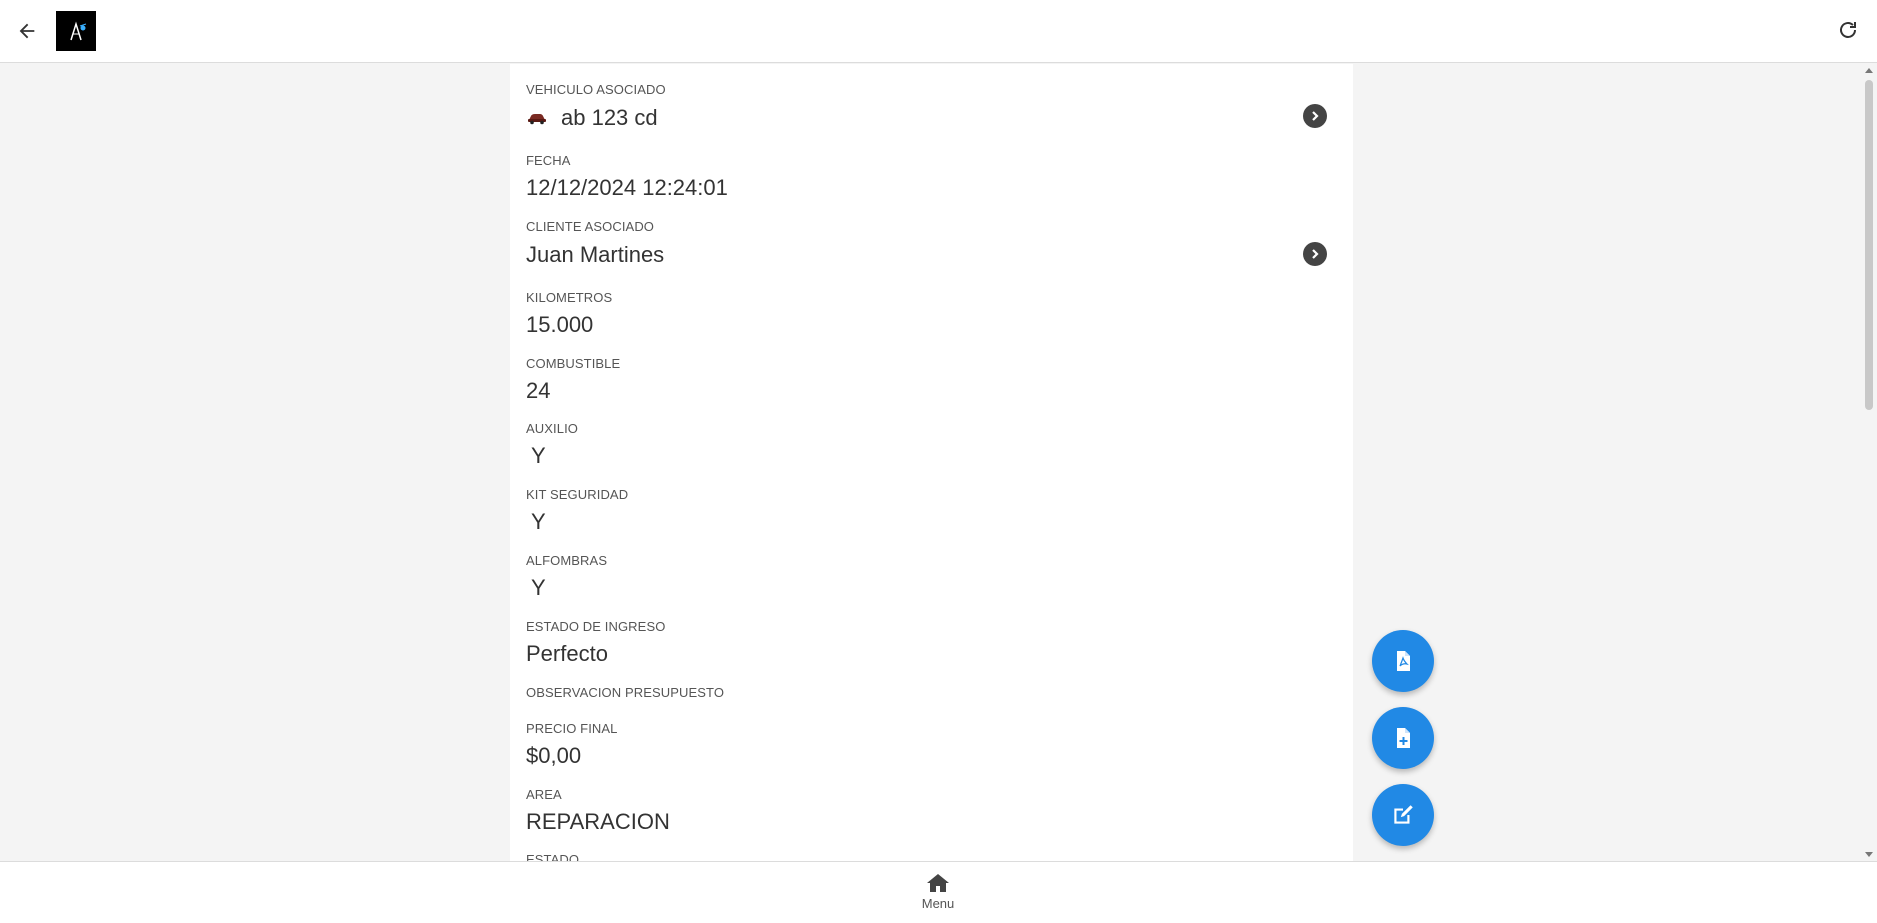 The height and width of the screenshot is (923, 1877). Describe the element at coordinates (567, 560) in the screenshot. I see `field-label: ALFOMBRAS` at that location.